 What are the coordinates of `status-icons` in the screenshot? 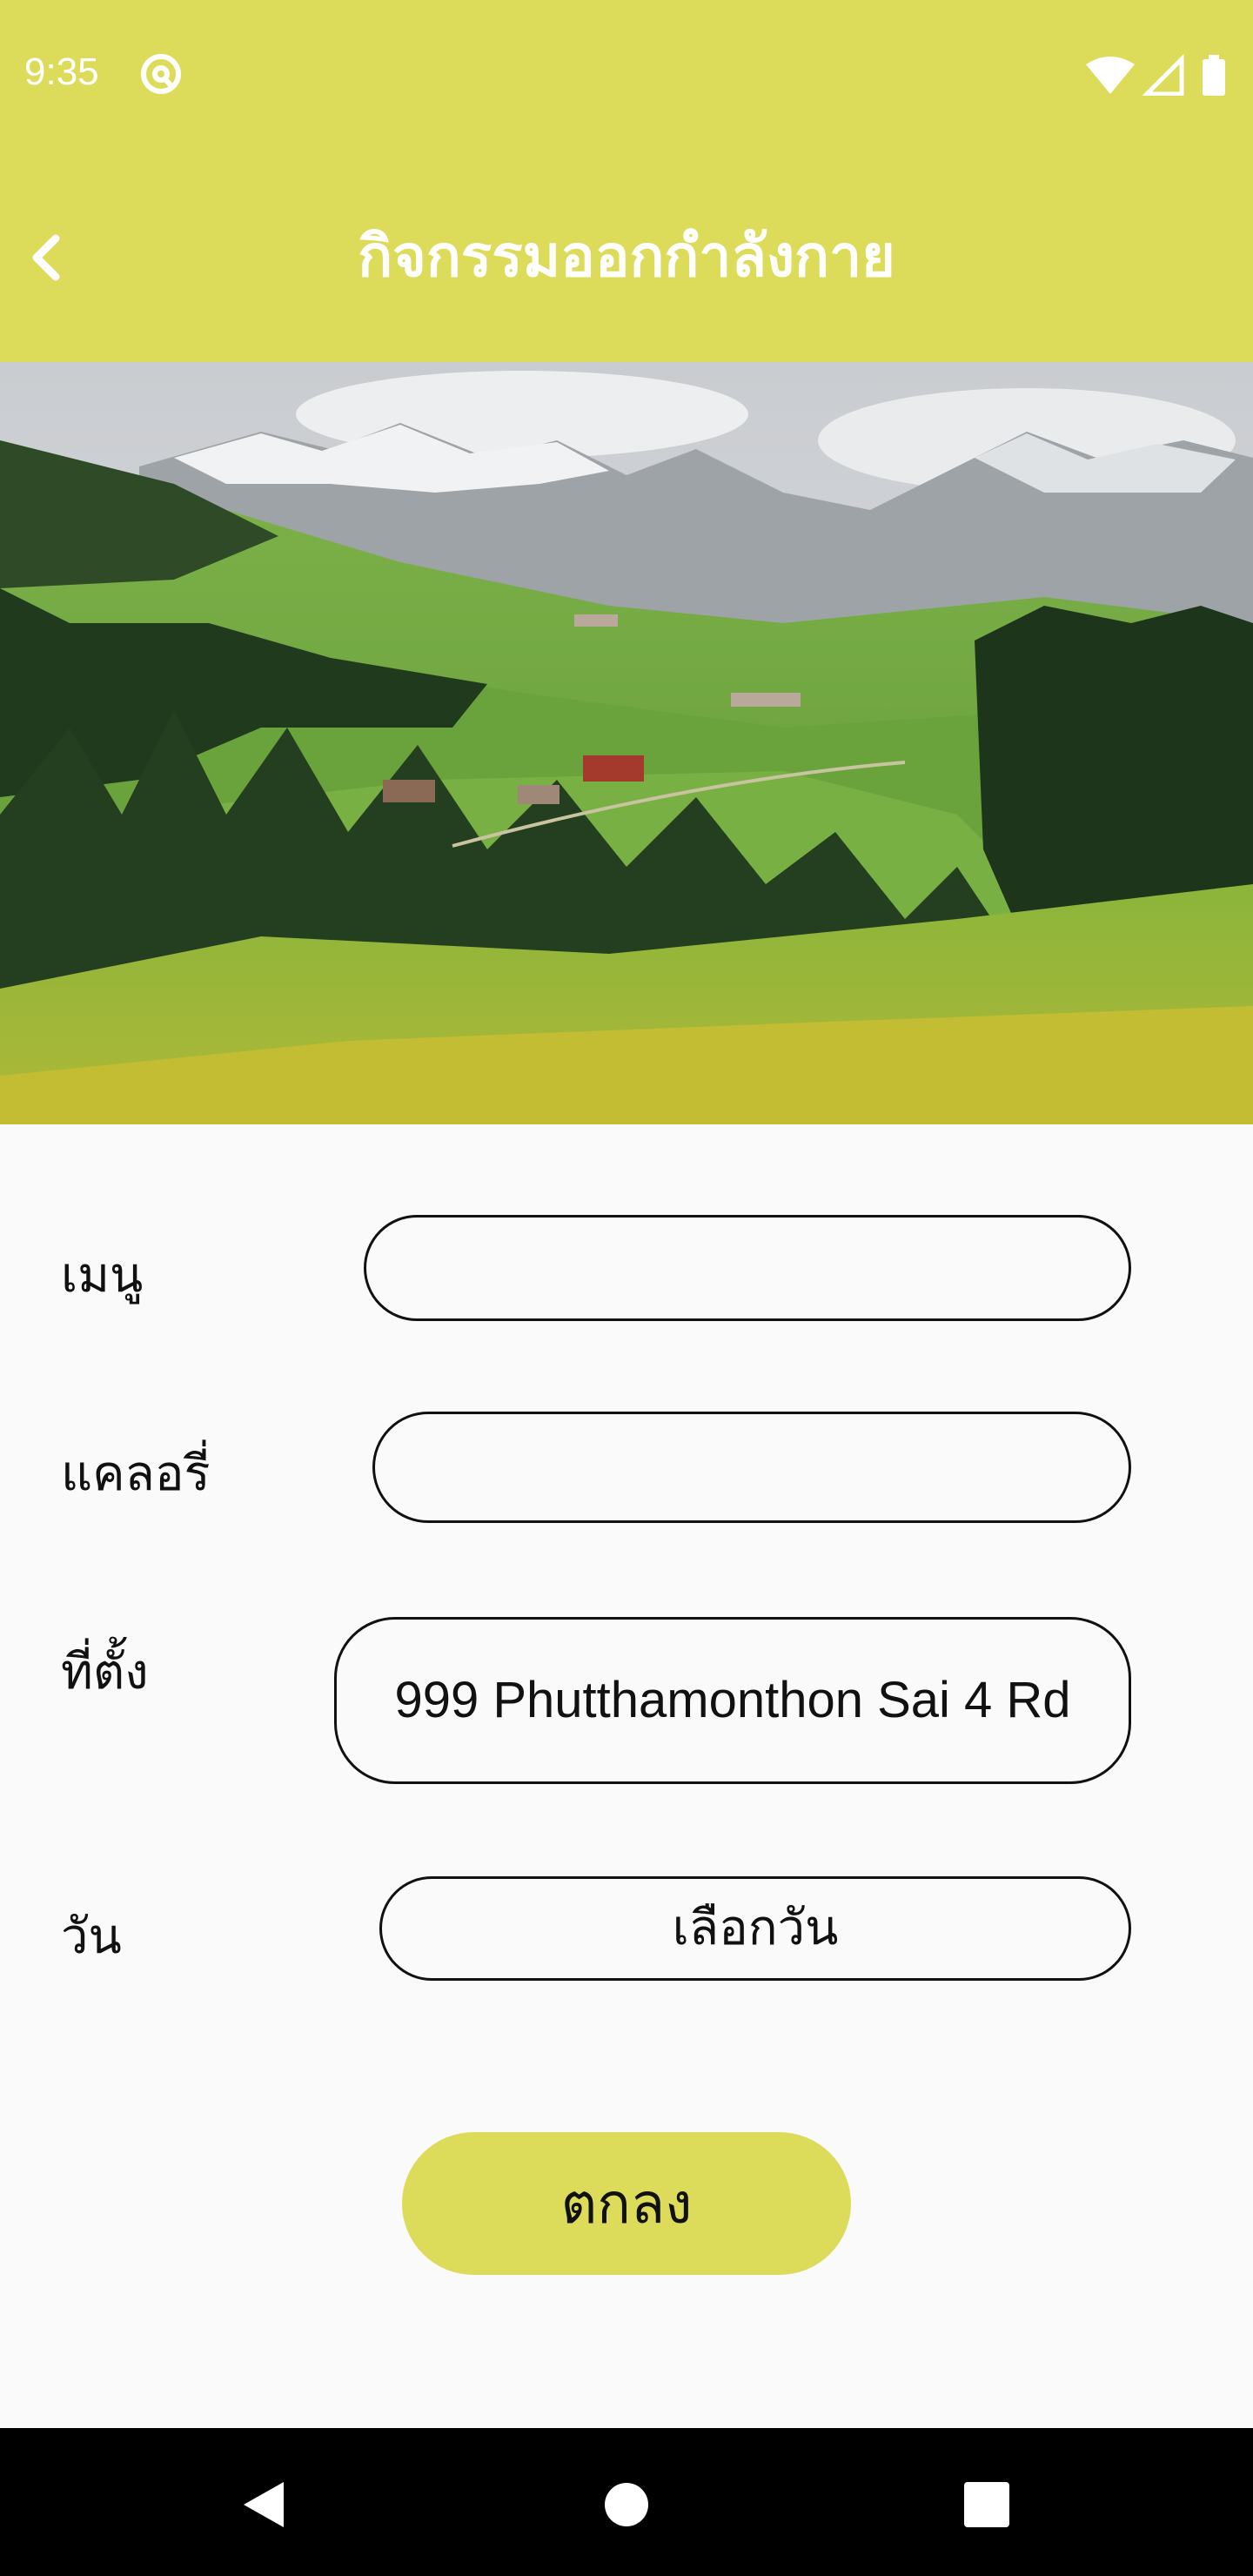 It's located at (1155, 75).